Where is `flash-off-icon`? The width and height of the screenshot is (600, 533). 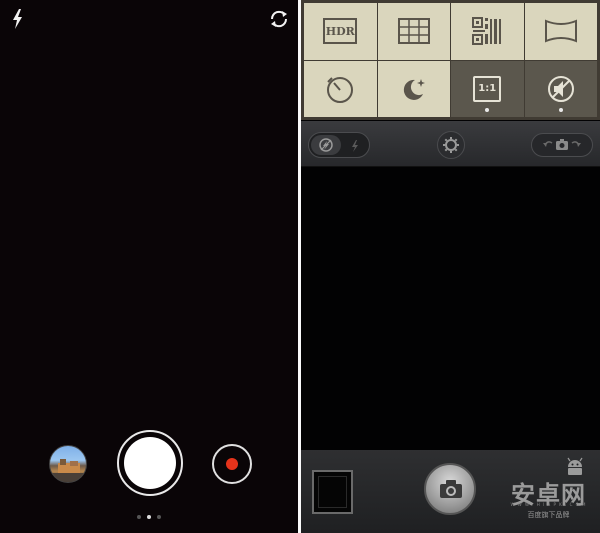
flash-off-icon is located at coordinates (326, 145).